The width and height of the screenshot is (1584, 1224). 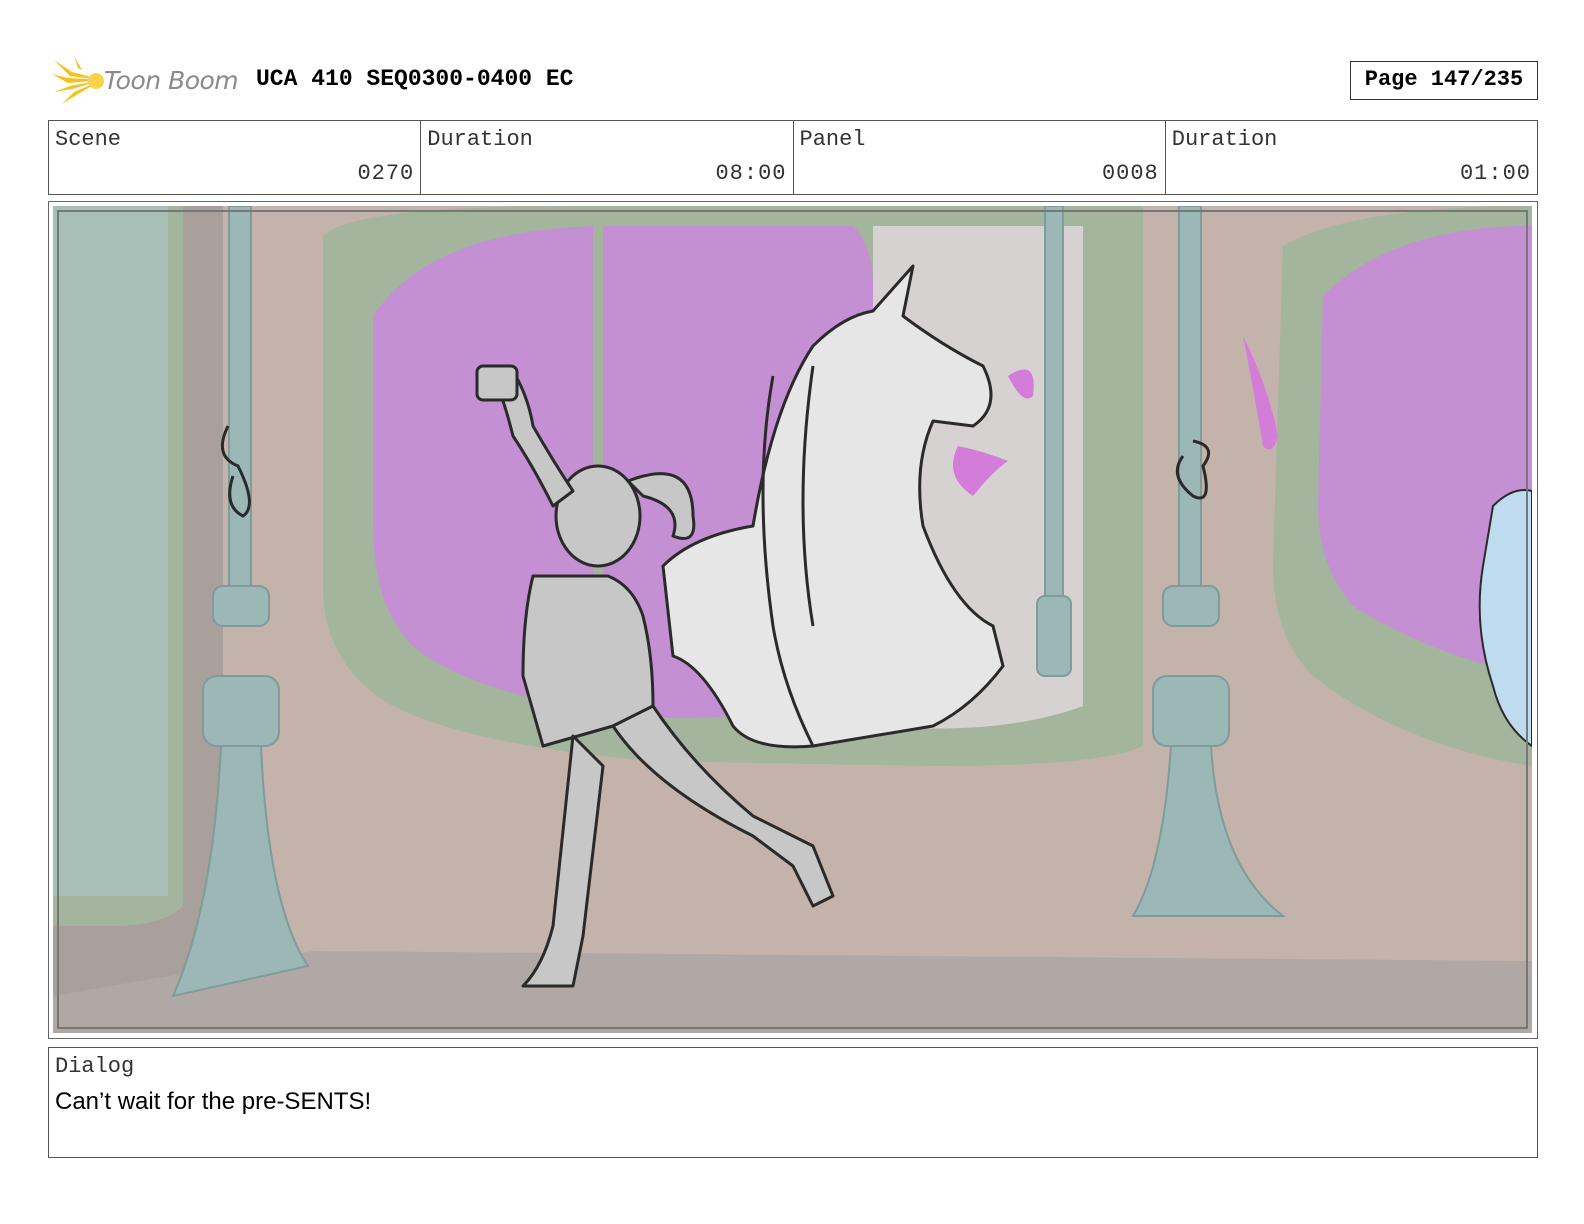 What do you see at coordinates (607, 157) in the screenshot?
I see `scene-duration-cell: Duration 08:00` at bounding box center [607, 157].